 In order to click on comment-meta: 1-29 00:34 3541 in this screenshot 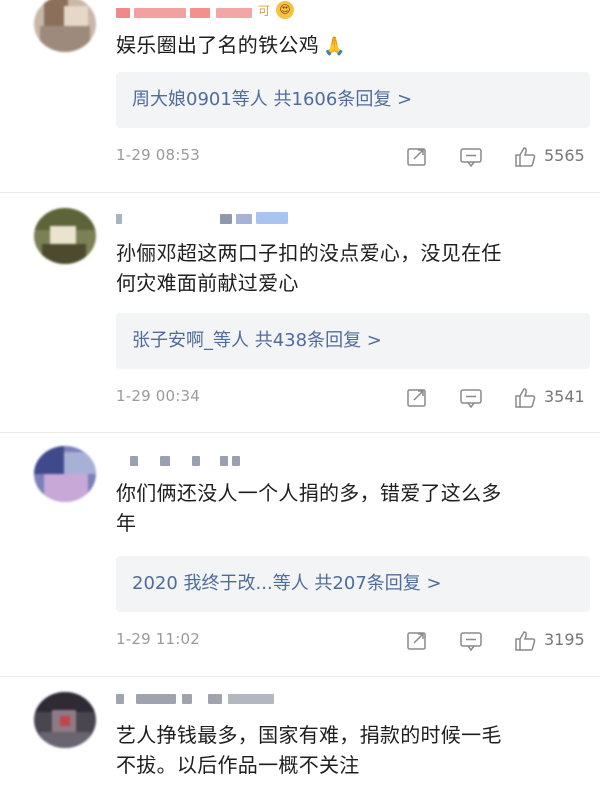, I will do `click(356, 399)`.